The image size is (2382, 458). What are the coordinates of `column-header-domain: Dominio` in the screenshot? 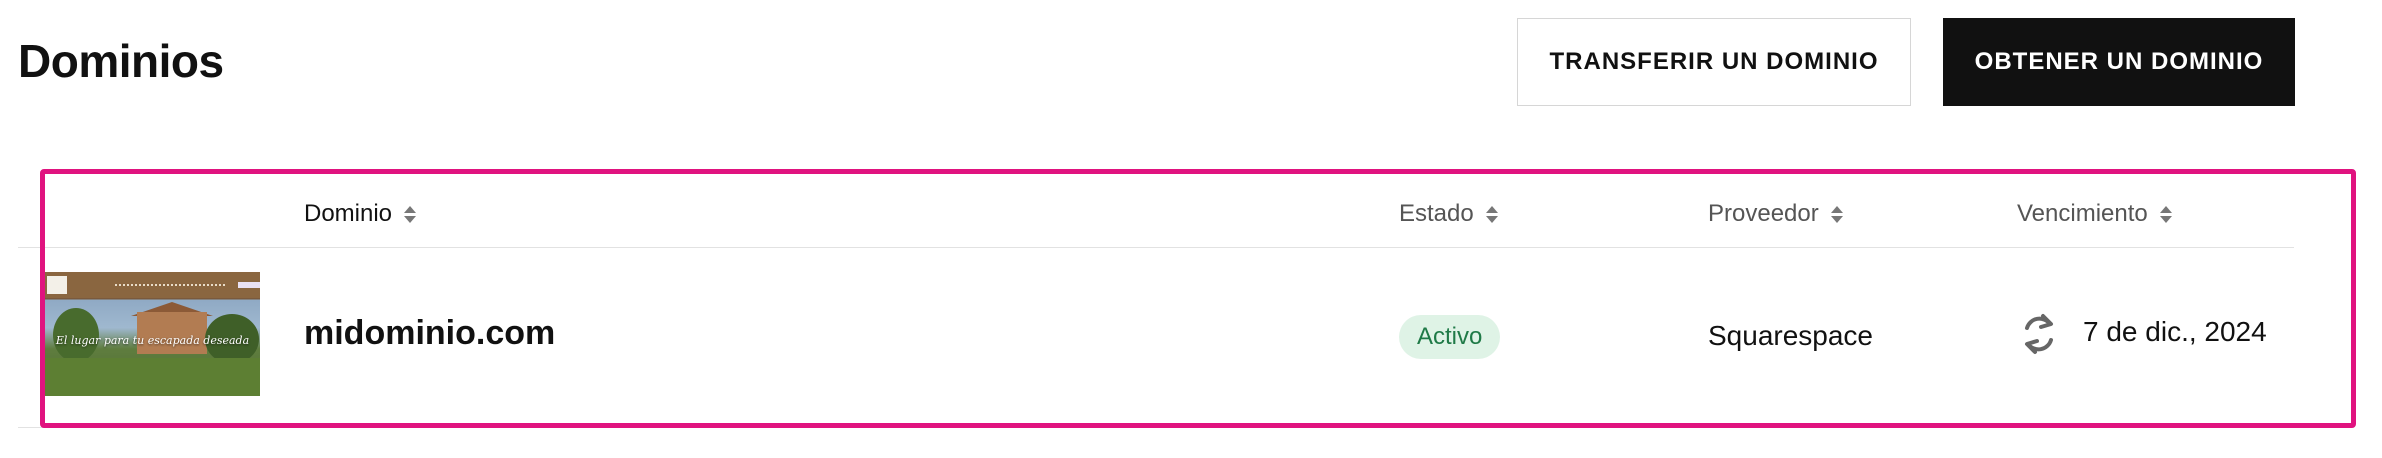 It's located at (360, 214).